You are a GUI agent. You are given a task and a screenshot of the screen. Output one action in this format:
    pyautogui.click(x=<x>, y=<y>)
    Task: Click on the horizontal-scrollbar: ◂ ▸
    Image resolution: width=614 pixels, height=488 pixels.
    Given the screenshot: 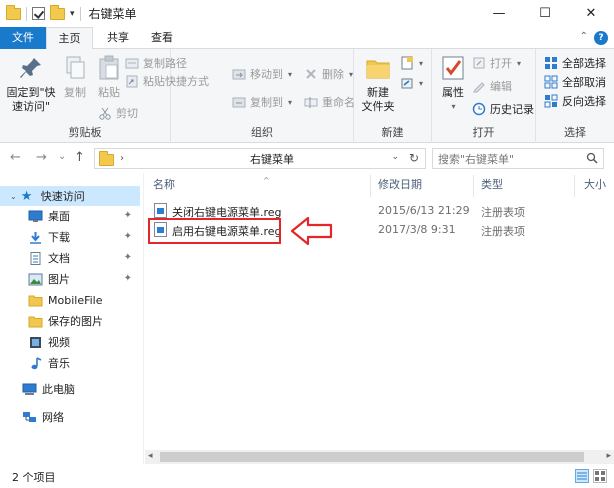 What is the action you would take?
    pyautogui.click(x=379, y=457)
    